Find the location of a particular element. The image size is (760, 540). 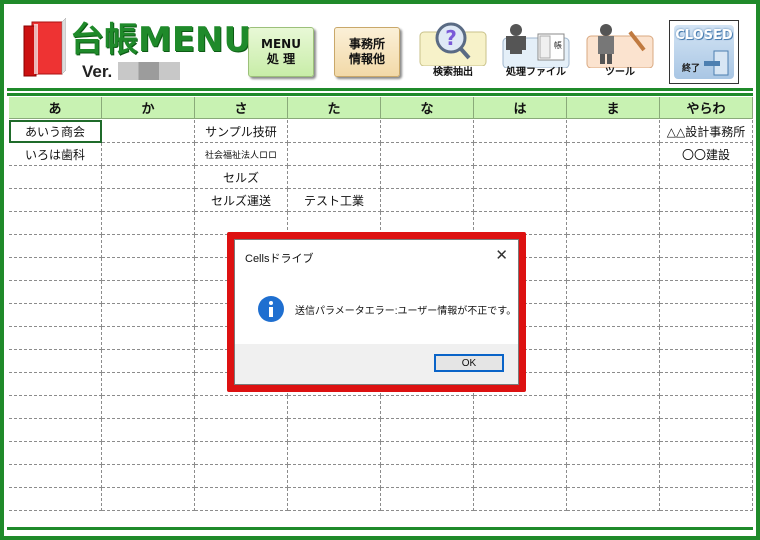

table-cell: セルズ運送 is located at coordinates (241, 200).